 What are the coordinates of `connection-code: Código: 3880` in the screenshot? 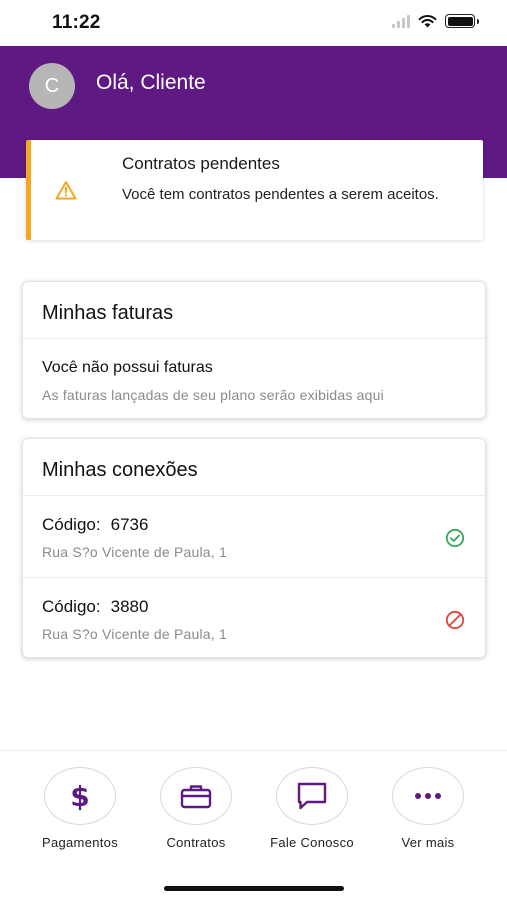 It's located at (95, 607).